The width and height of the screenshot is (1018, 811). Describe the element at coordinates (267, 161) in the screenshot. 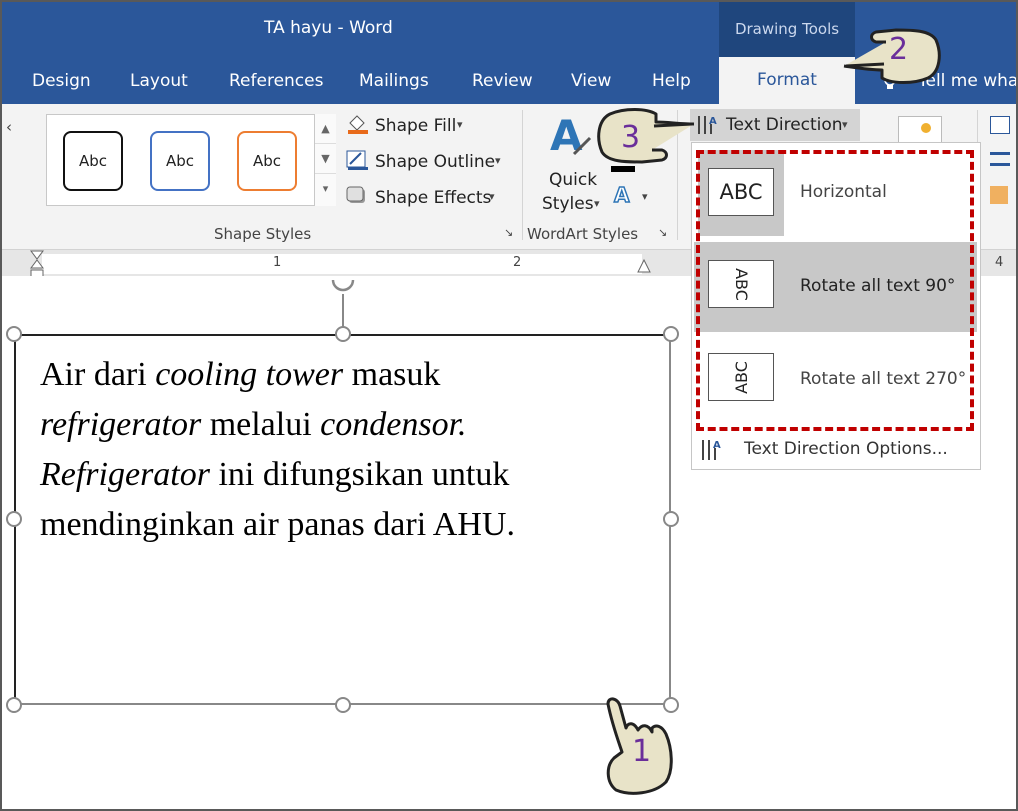

I see `style-orange: Abc` at that location.